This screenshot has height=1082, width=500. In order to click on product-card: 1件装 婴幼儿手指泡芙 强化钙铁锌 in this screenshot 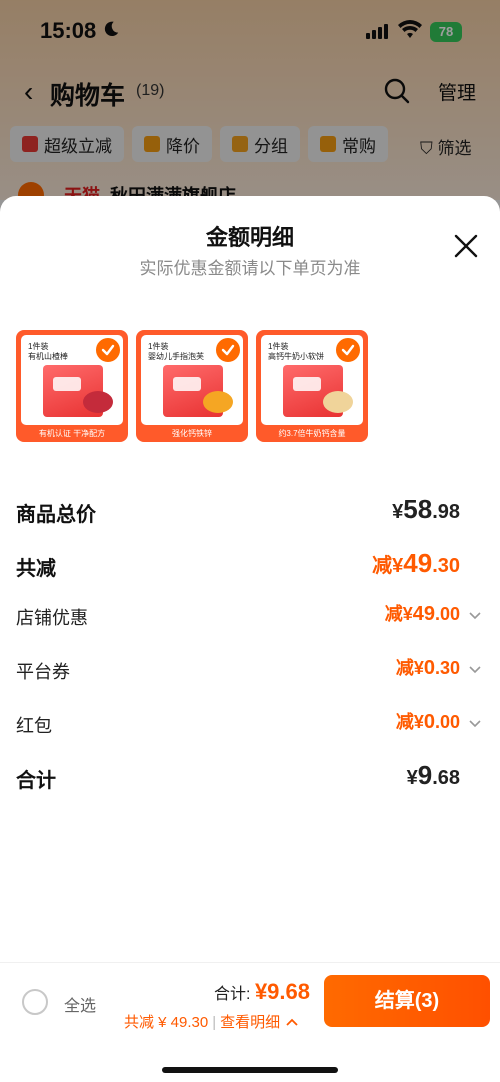, I will do `click(192, 386)`.